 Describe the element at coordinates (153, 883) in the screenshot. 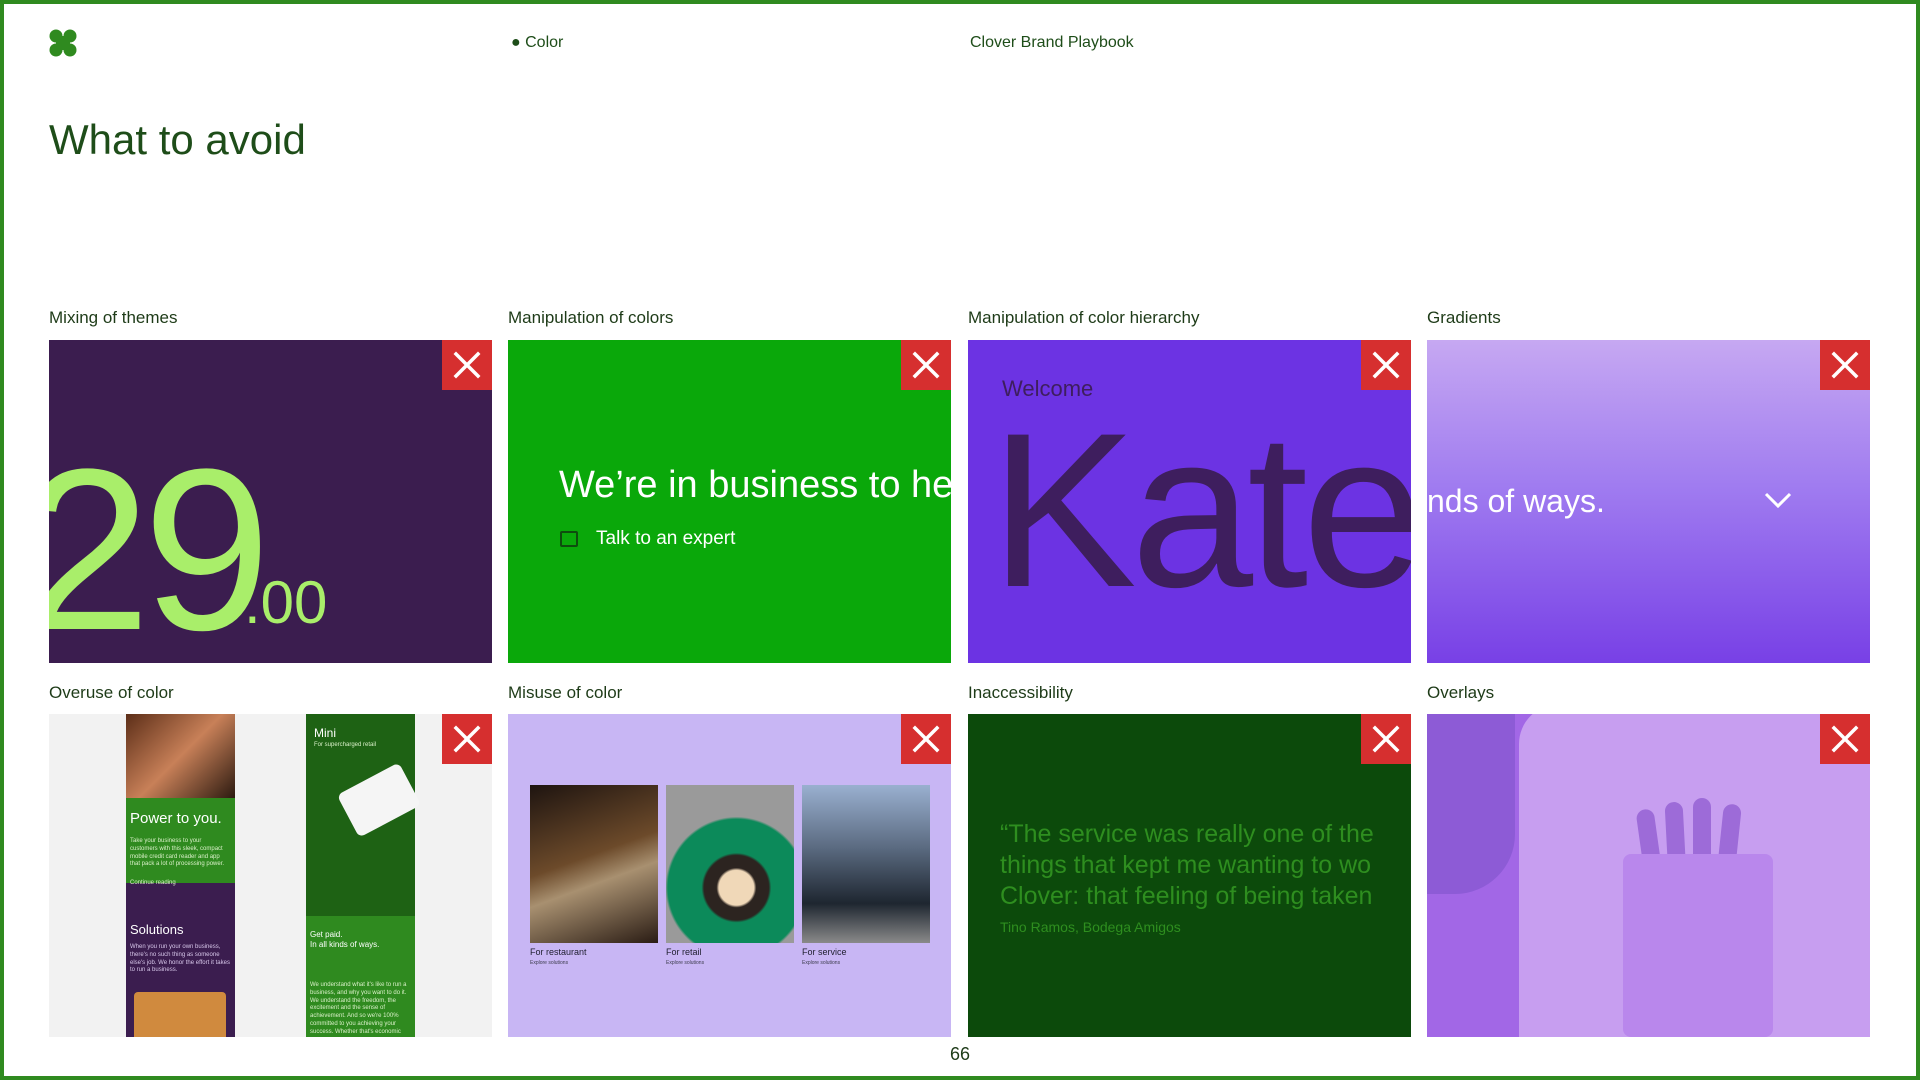

I see `mockup-link: Continue reading` at that location.